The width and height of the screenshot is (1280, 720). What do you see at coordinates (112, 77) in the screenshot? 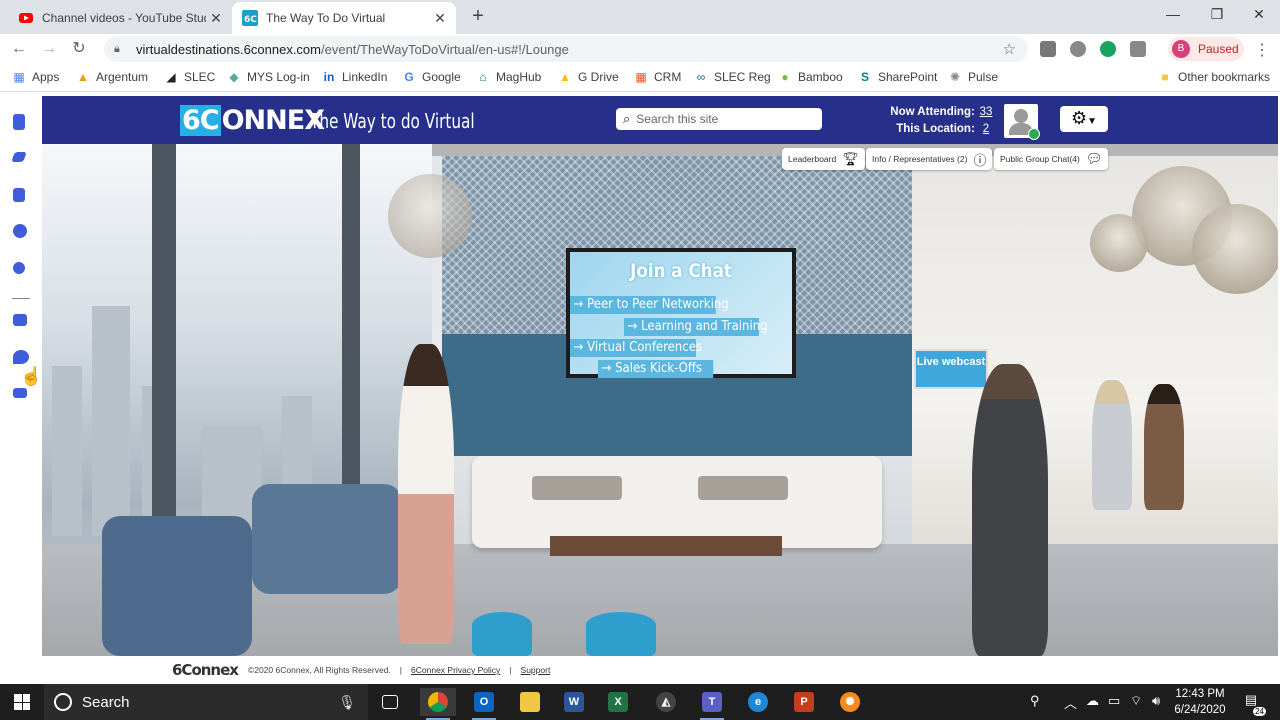
I see `bookmark-argentum: ▲ Argentum` at bounding box center [112, 77].